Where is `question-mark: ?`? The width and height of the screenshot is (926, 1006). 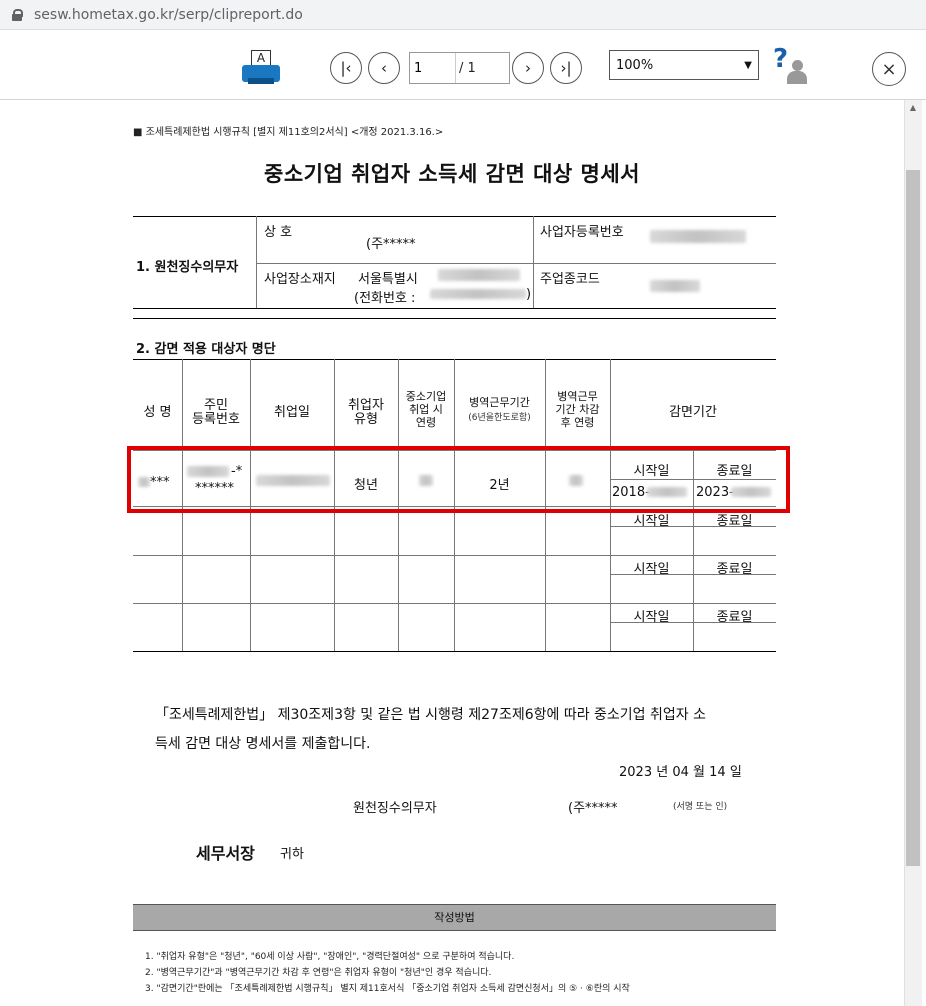 question-mark: ? is located at coordinates (781, 59).